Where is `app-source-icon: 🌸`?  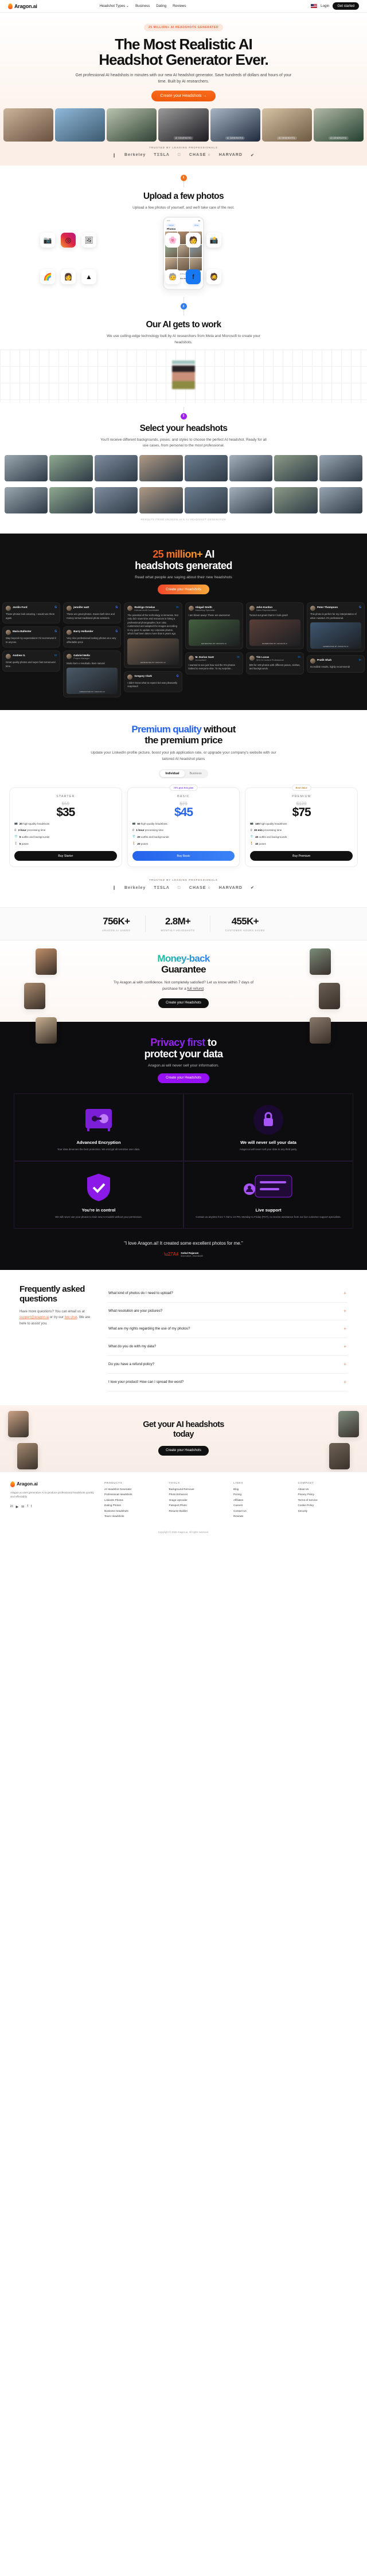 app-source-icon: 🌸 is located at coordinates (173, 240).